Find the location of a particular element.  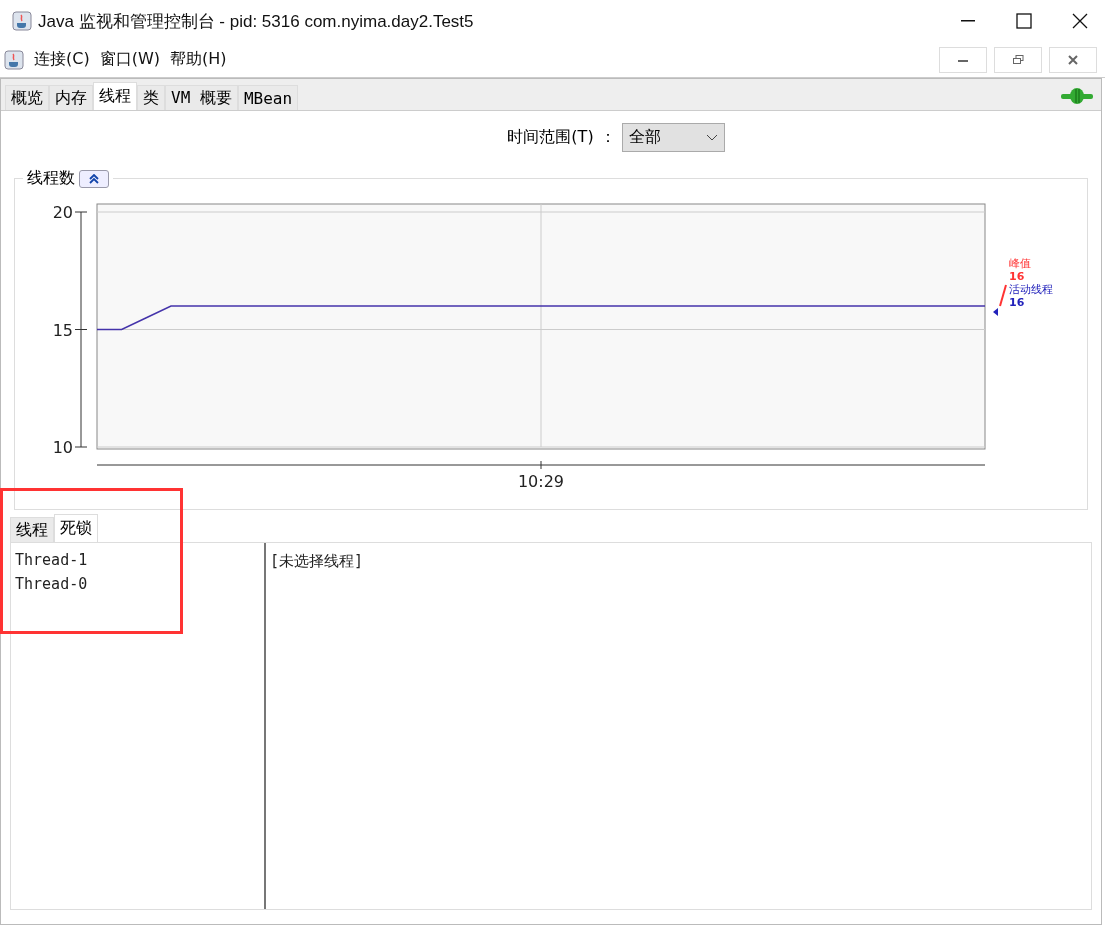

minimize-icon is located at coordinates (968, 21).